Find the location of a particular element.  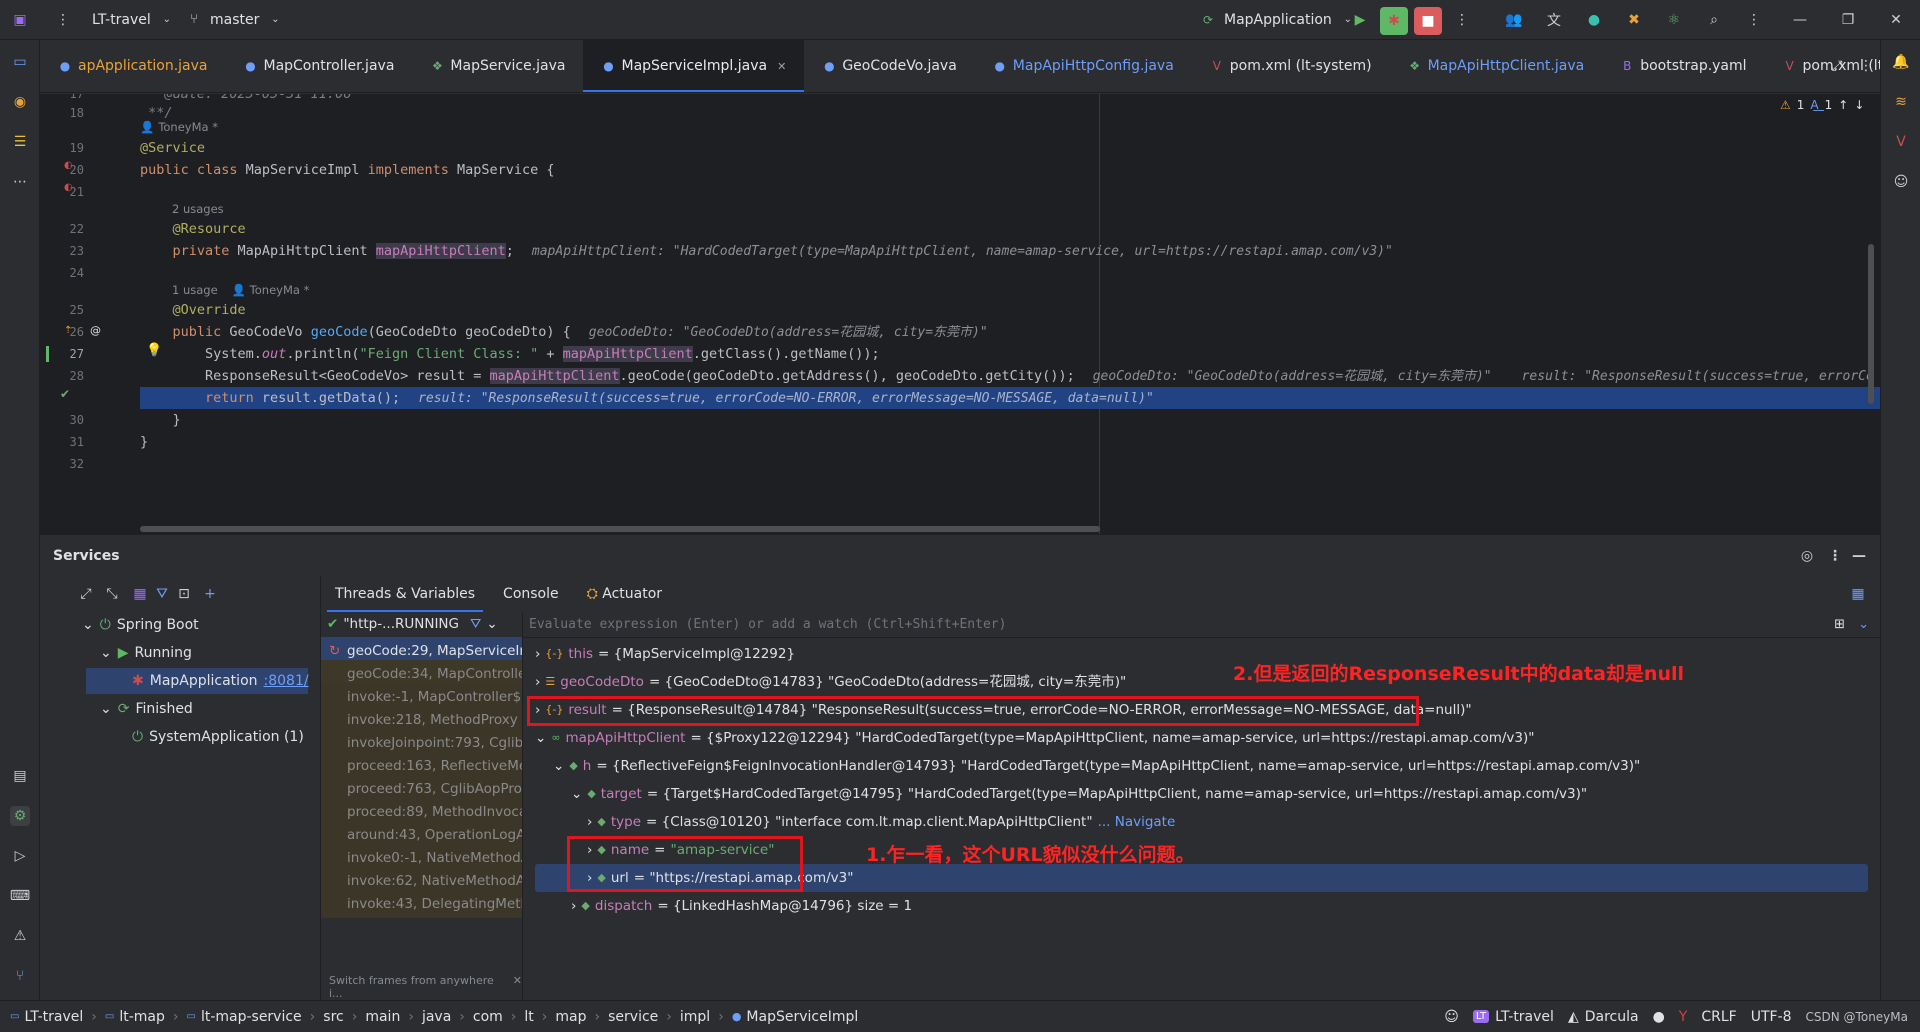

tab-mapapihttpclient: ❖ MapApiHttpClient.java is located at coordinates (1496, 66).